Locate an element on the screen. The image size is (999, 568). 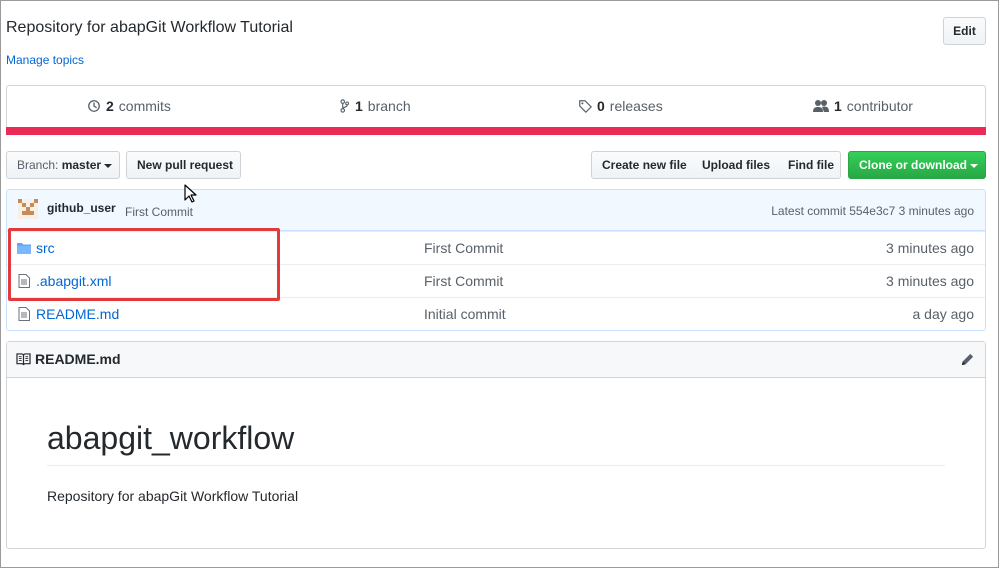
file-name: .abapgit.xml is located at coordinates (73, 281).